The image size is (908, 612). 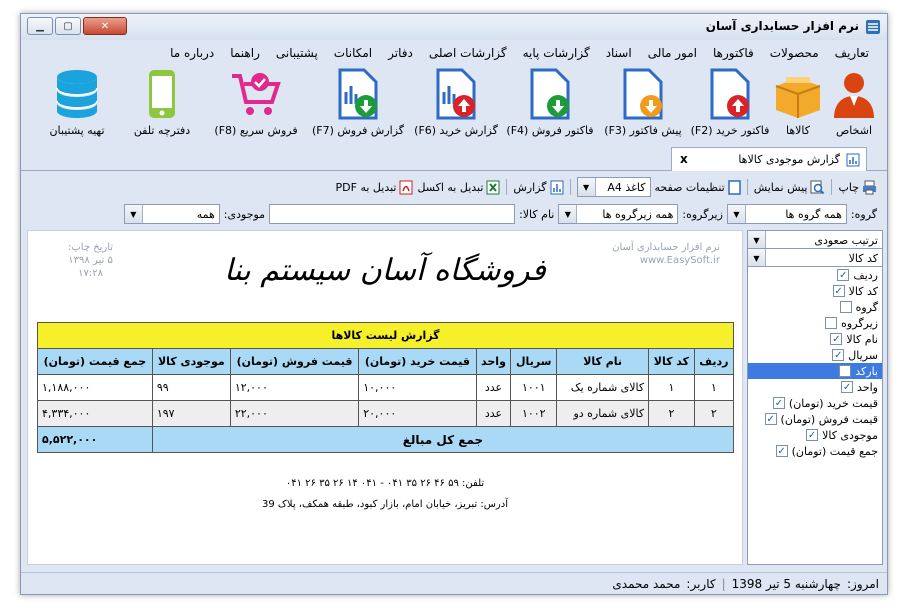 What do you see at coordinates (852, 53) in the screenshot?
I see `menu-definitions: تعاریف` at bounding box center [852, 53].